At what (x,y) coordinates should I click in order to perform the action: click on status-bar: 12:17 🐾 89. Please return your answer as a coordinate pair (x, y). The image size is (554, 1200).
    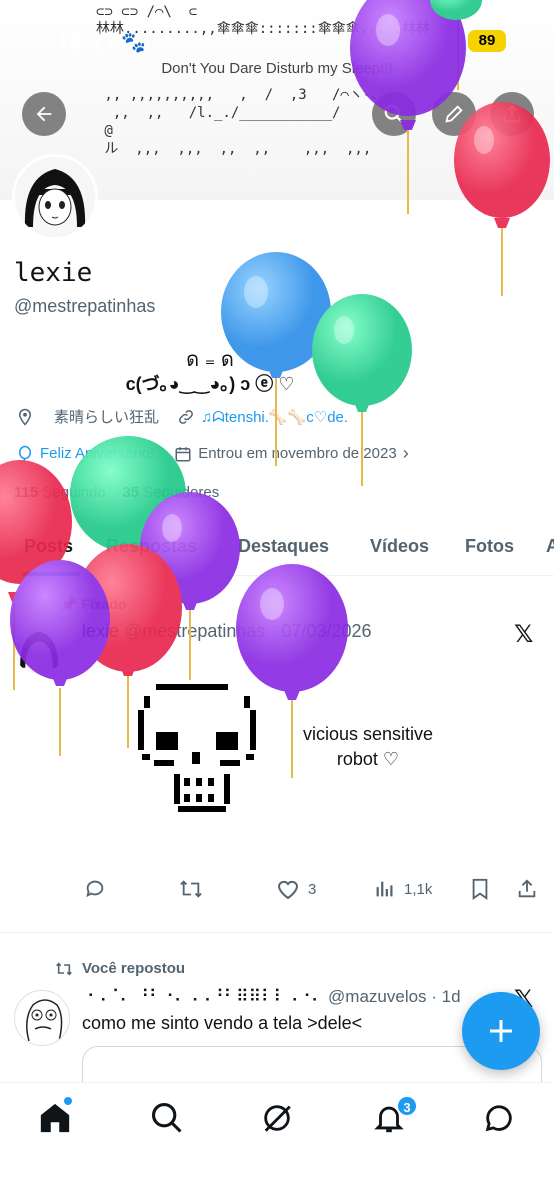
    Looking at the image, I should click on (277, 42).